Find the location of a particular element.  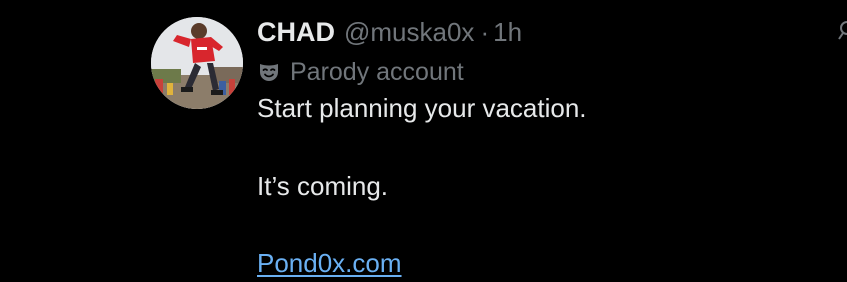

avatar-image is located at coordinates (197, 63).